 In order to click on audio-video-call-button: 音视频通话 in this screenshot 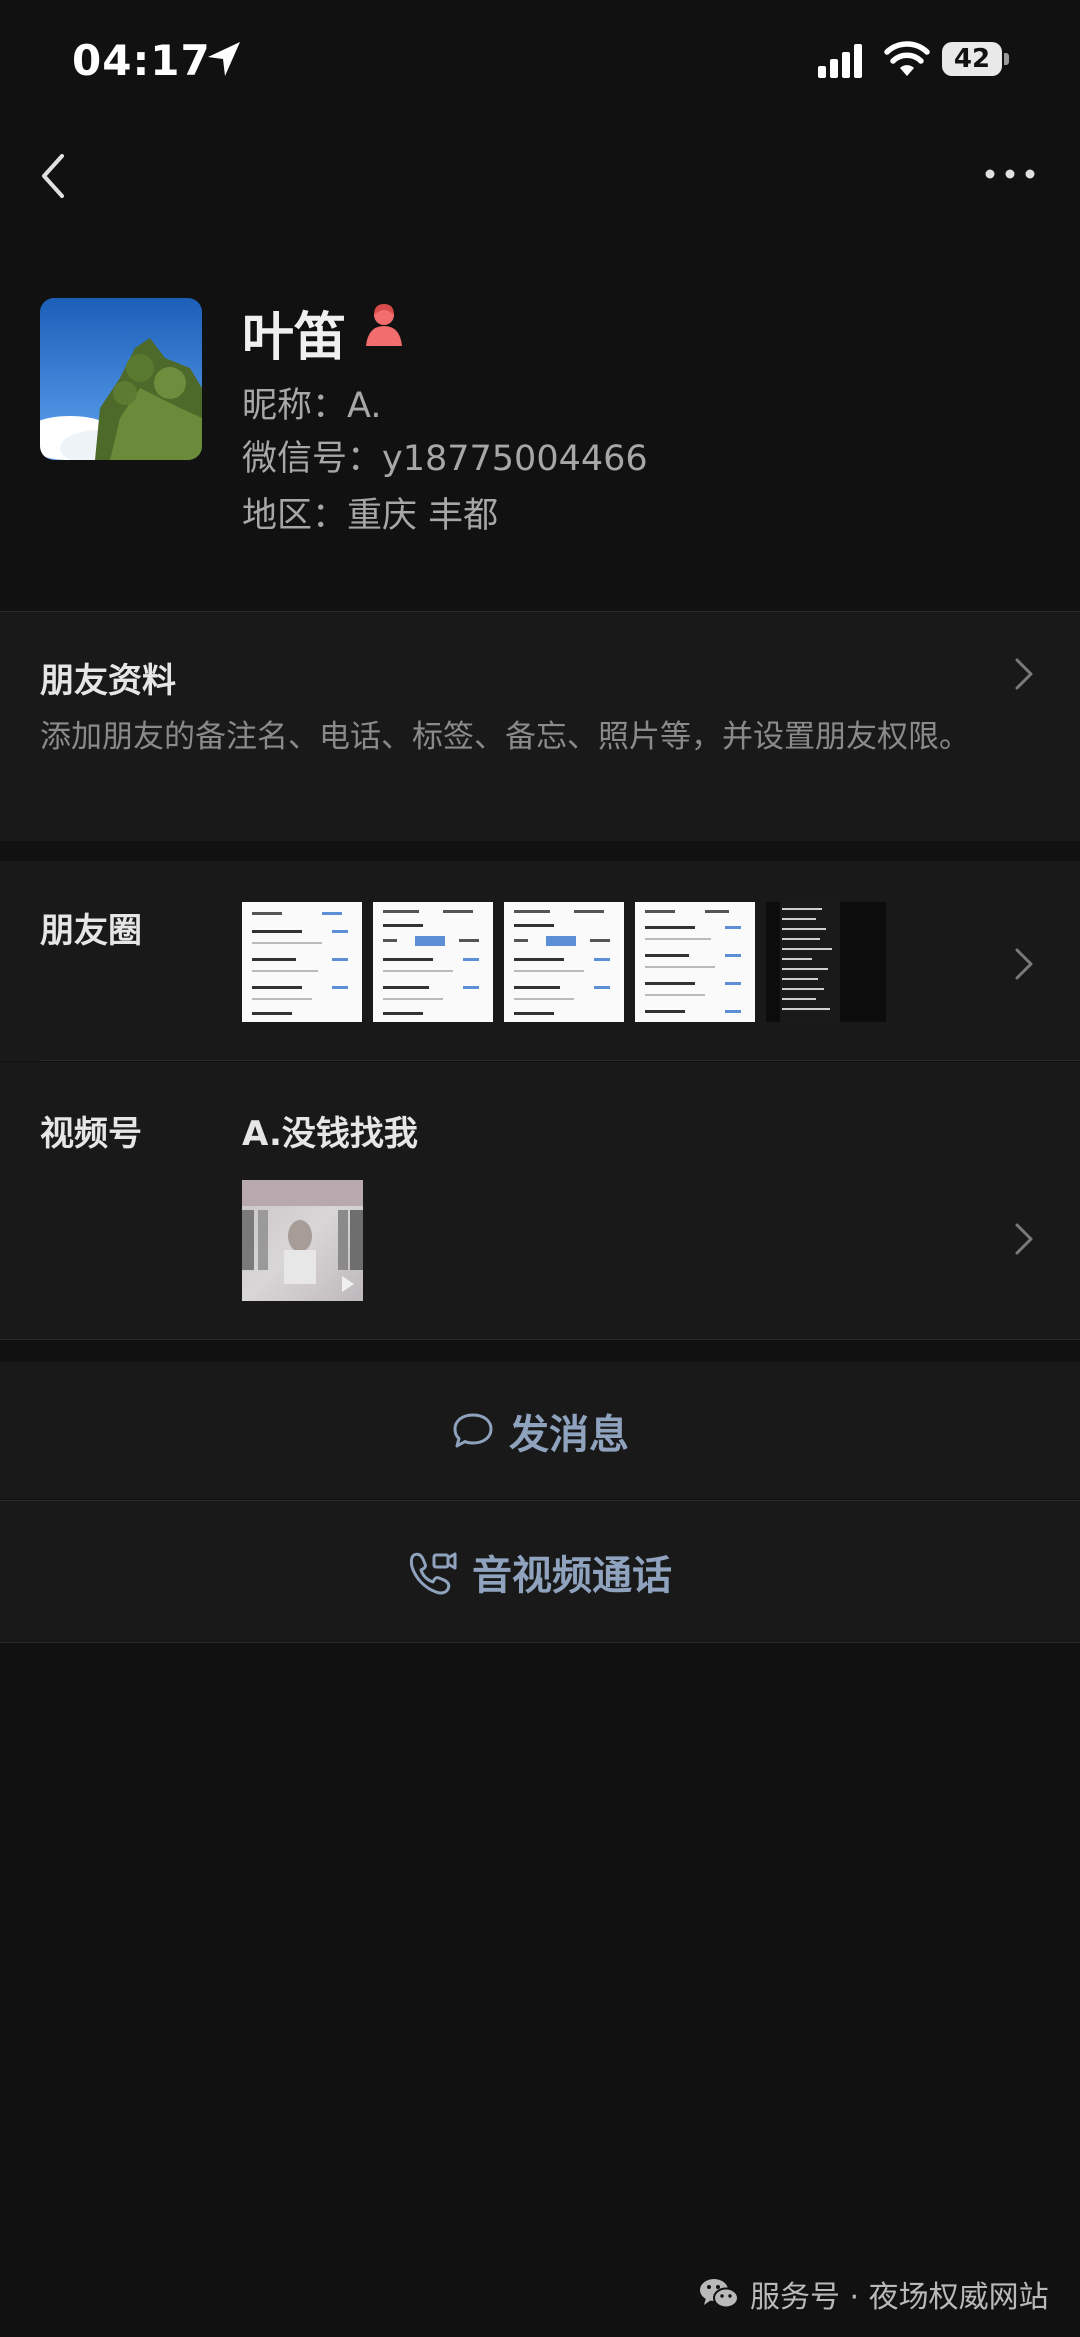, I will do `click(540, 1571)`.